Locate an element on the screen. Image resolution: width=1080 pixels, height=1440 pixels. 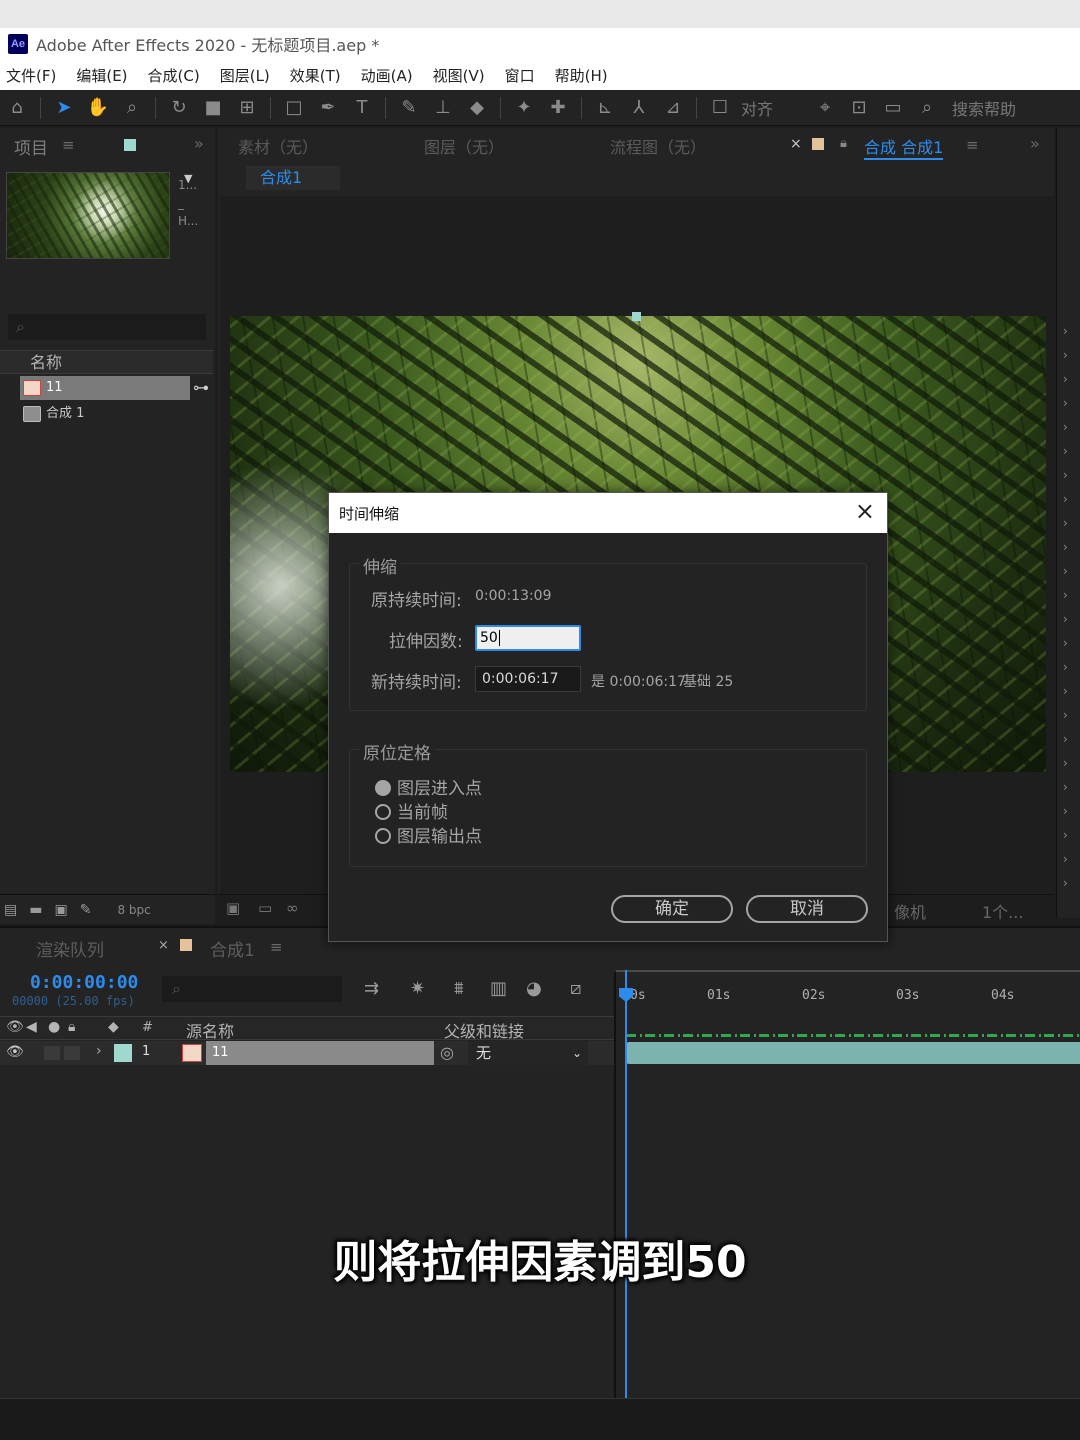
pan-behind-tool-icon: ⊞ is located at coordinates (247, 108).